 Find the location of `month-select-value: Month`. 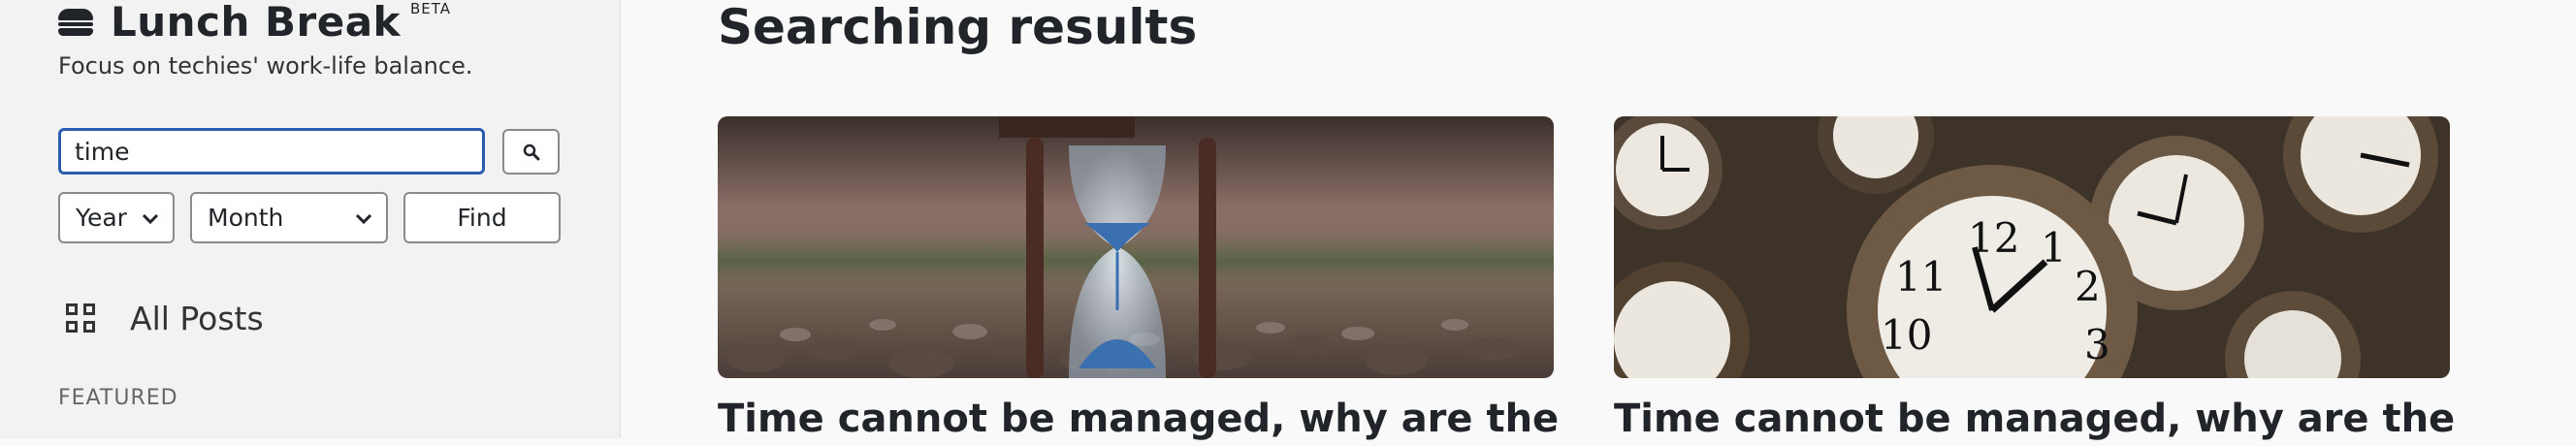

month-select-value: Month is located at coordinates (246, 218).